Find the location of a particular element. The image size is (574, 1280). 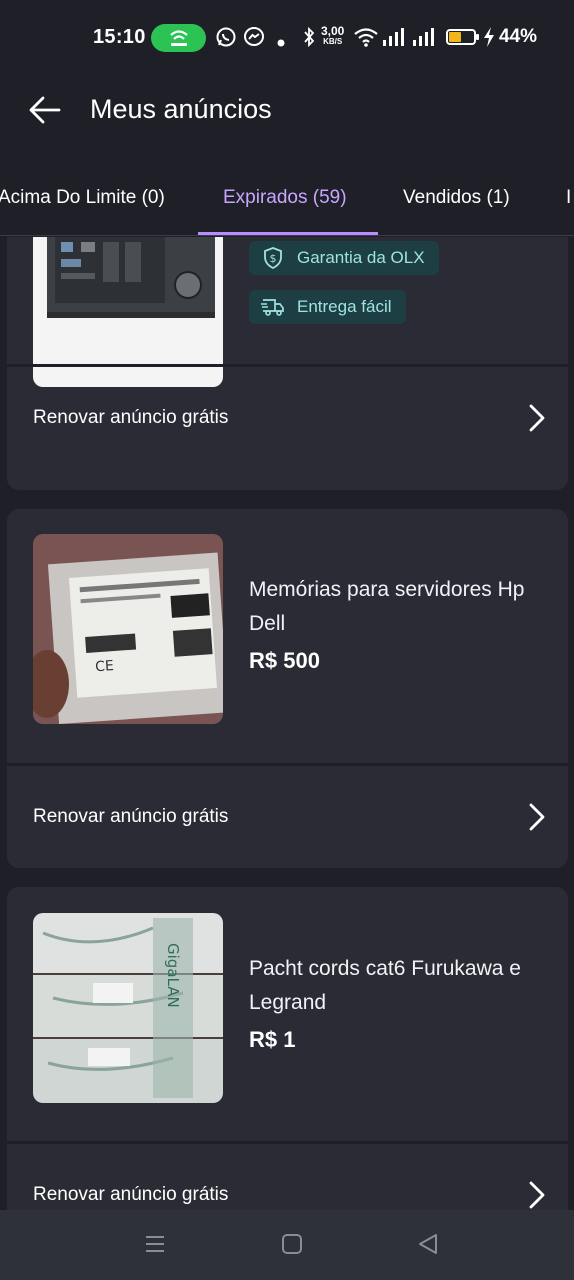

badge-label: Entrega fácil is located at coordinates (344, 306).